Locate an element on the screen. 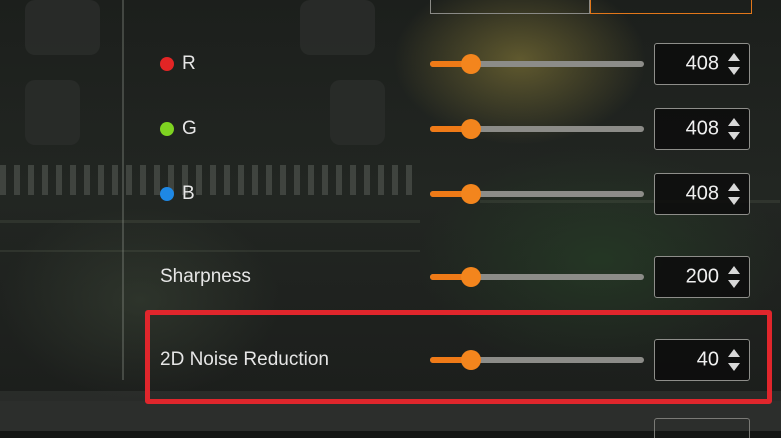 The height and width of the screenshot is (438, 781). b-spin-arrows is located at coordinates (734, 194).